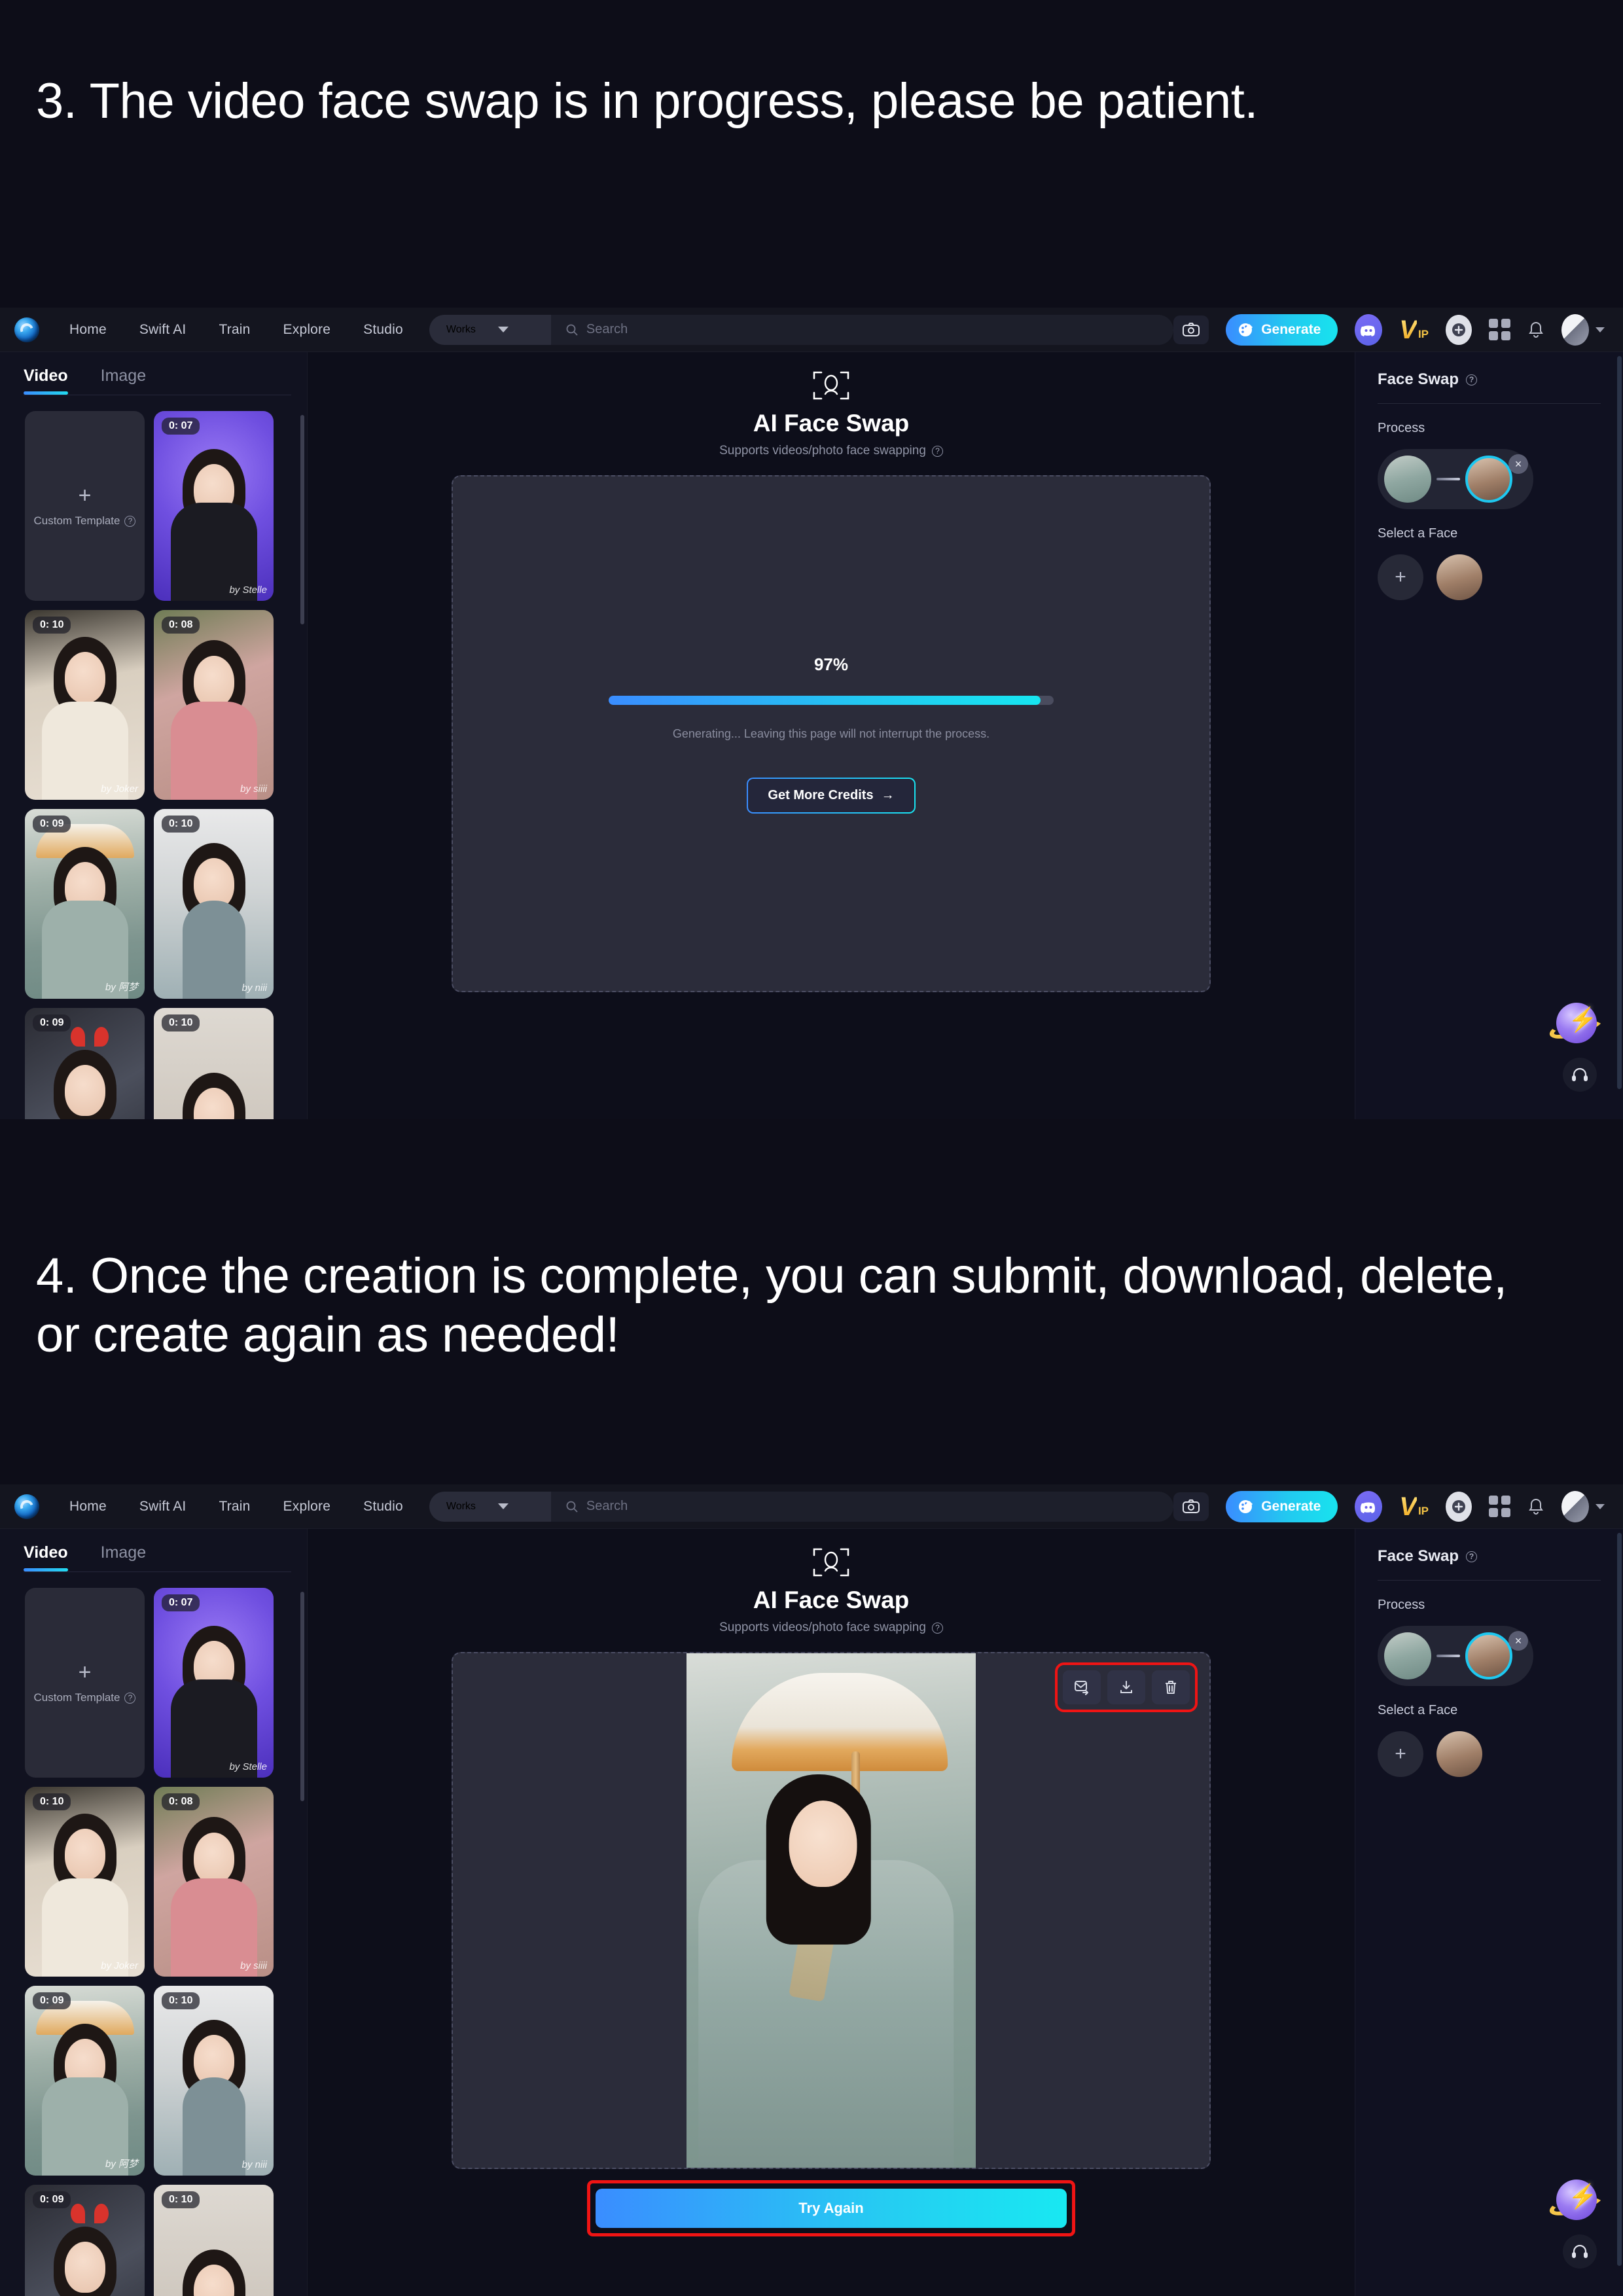 This screenshot has width=1623, height=2296. Describe the element at coordinates (1171, 1687) in the screenshot. I see `delete-button` at that location.